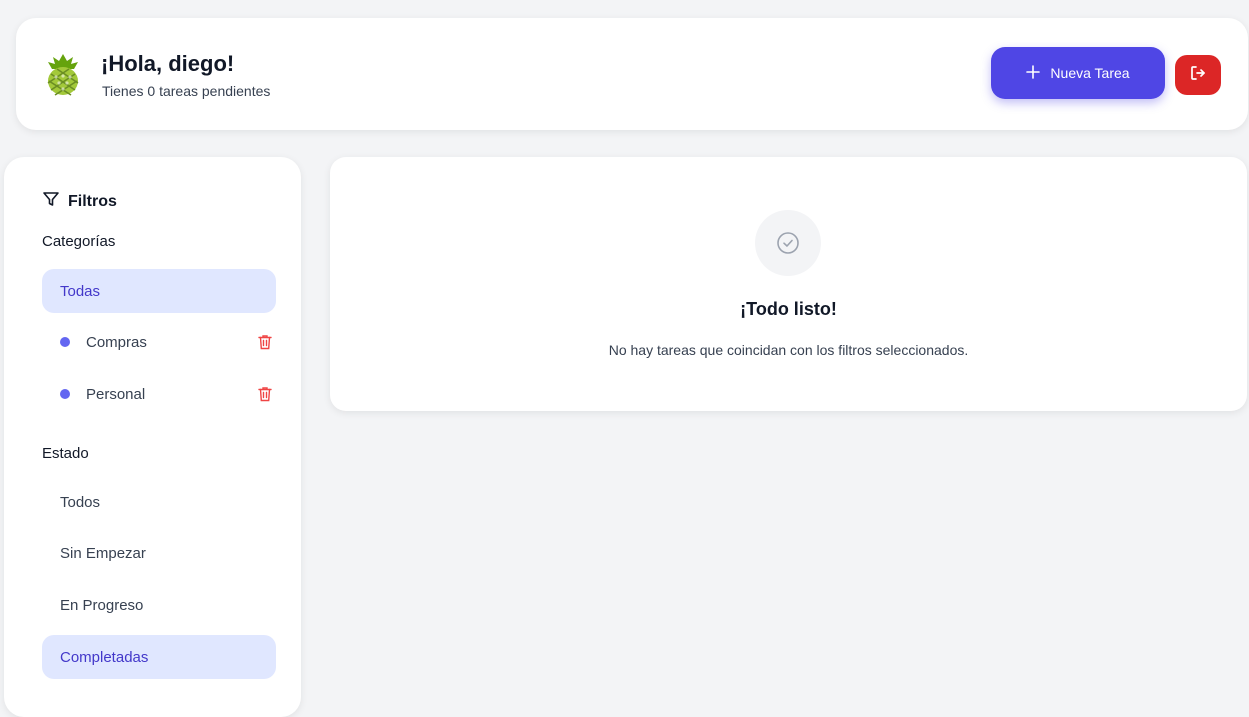 The image size is (1249, 717). What do you see at coordinates (65, 453) in the screenshot?
I see `status-label: Estado` at bounding box center [65, 453].